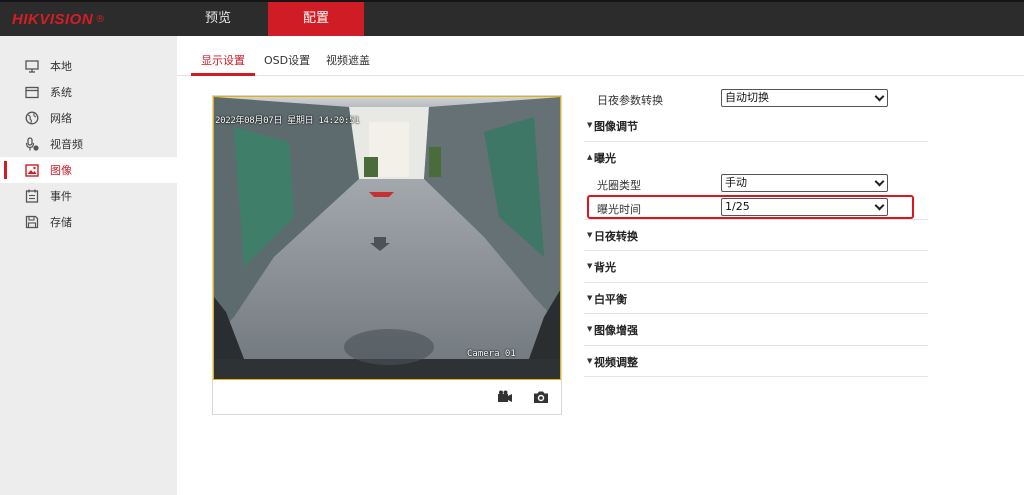 The height and width of the screenshot is (495, 1024). What do you see at coordinates (804, 98) in the screenshot?
I see `day-night-param-select: 自动切换` at bounding box center [804, 98].